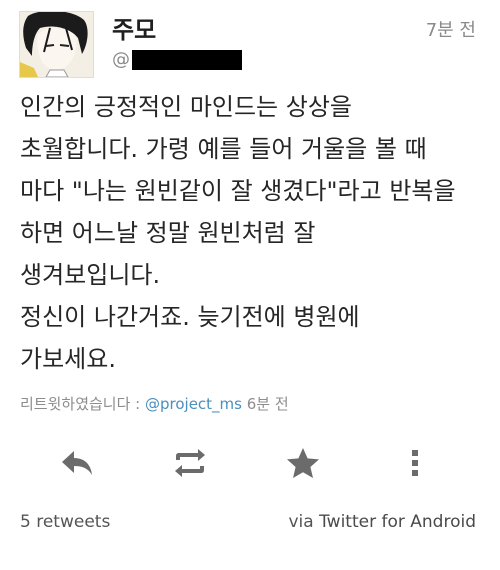 This screenshot has width=500, height=570. I want to click on tweet-text-line: 가보세요., so click(68, 359).